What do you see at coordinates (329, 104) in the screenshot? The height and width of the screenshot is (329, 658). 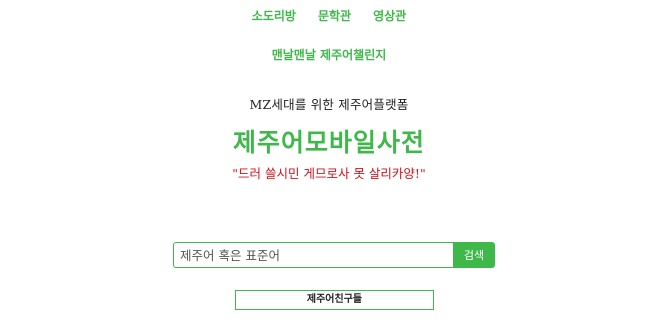 I see `tagline: MZ세대를 위한 제주어플랫폼` at bounding box center [329, 104].